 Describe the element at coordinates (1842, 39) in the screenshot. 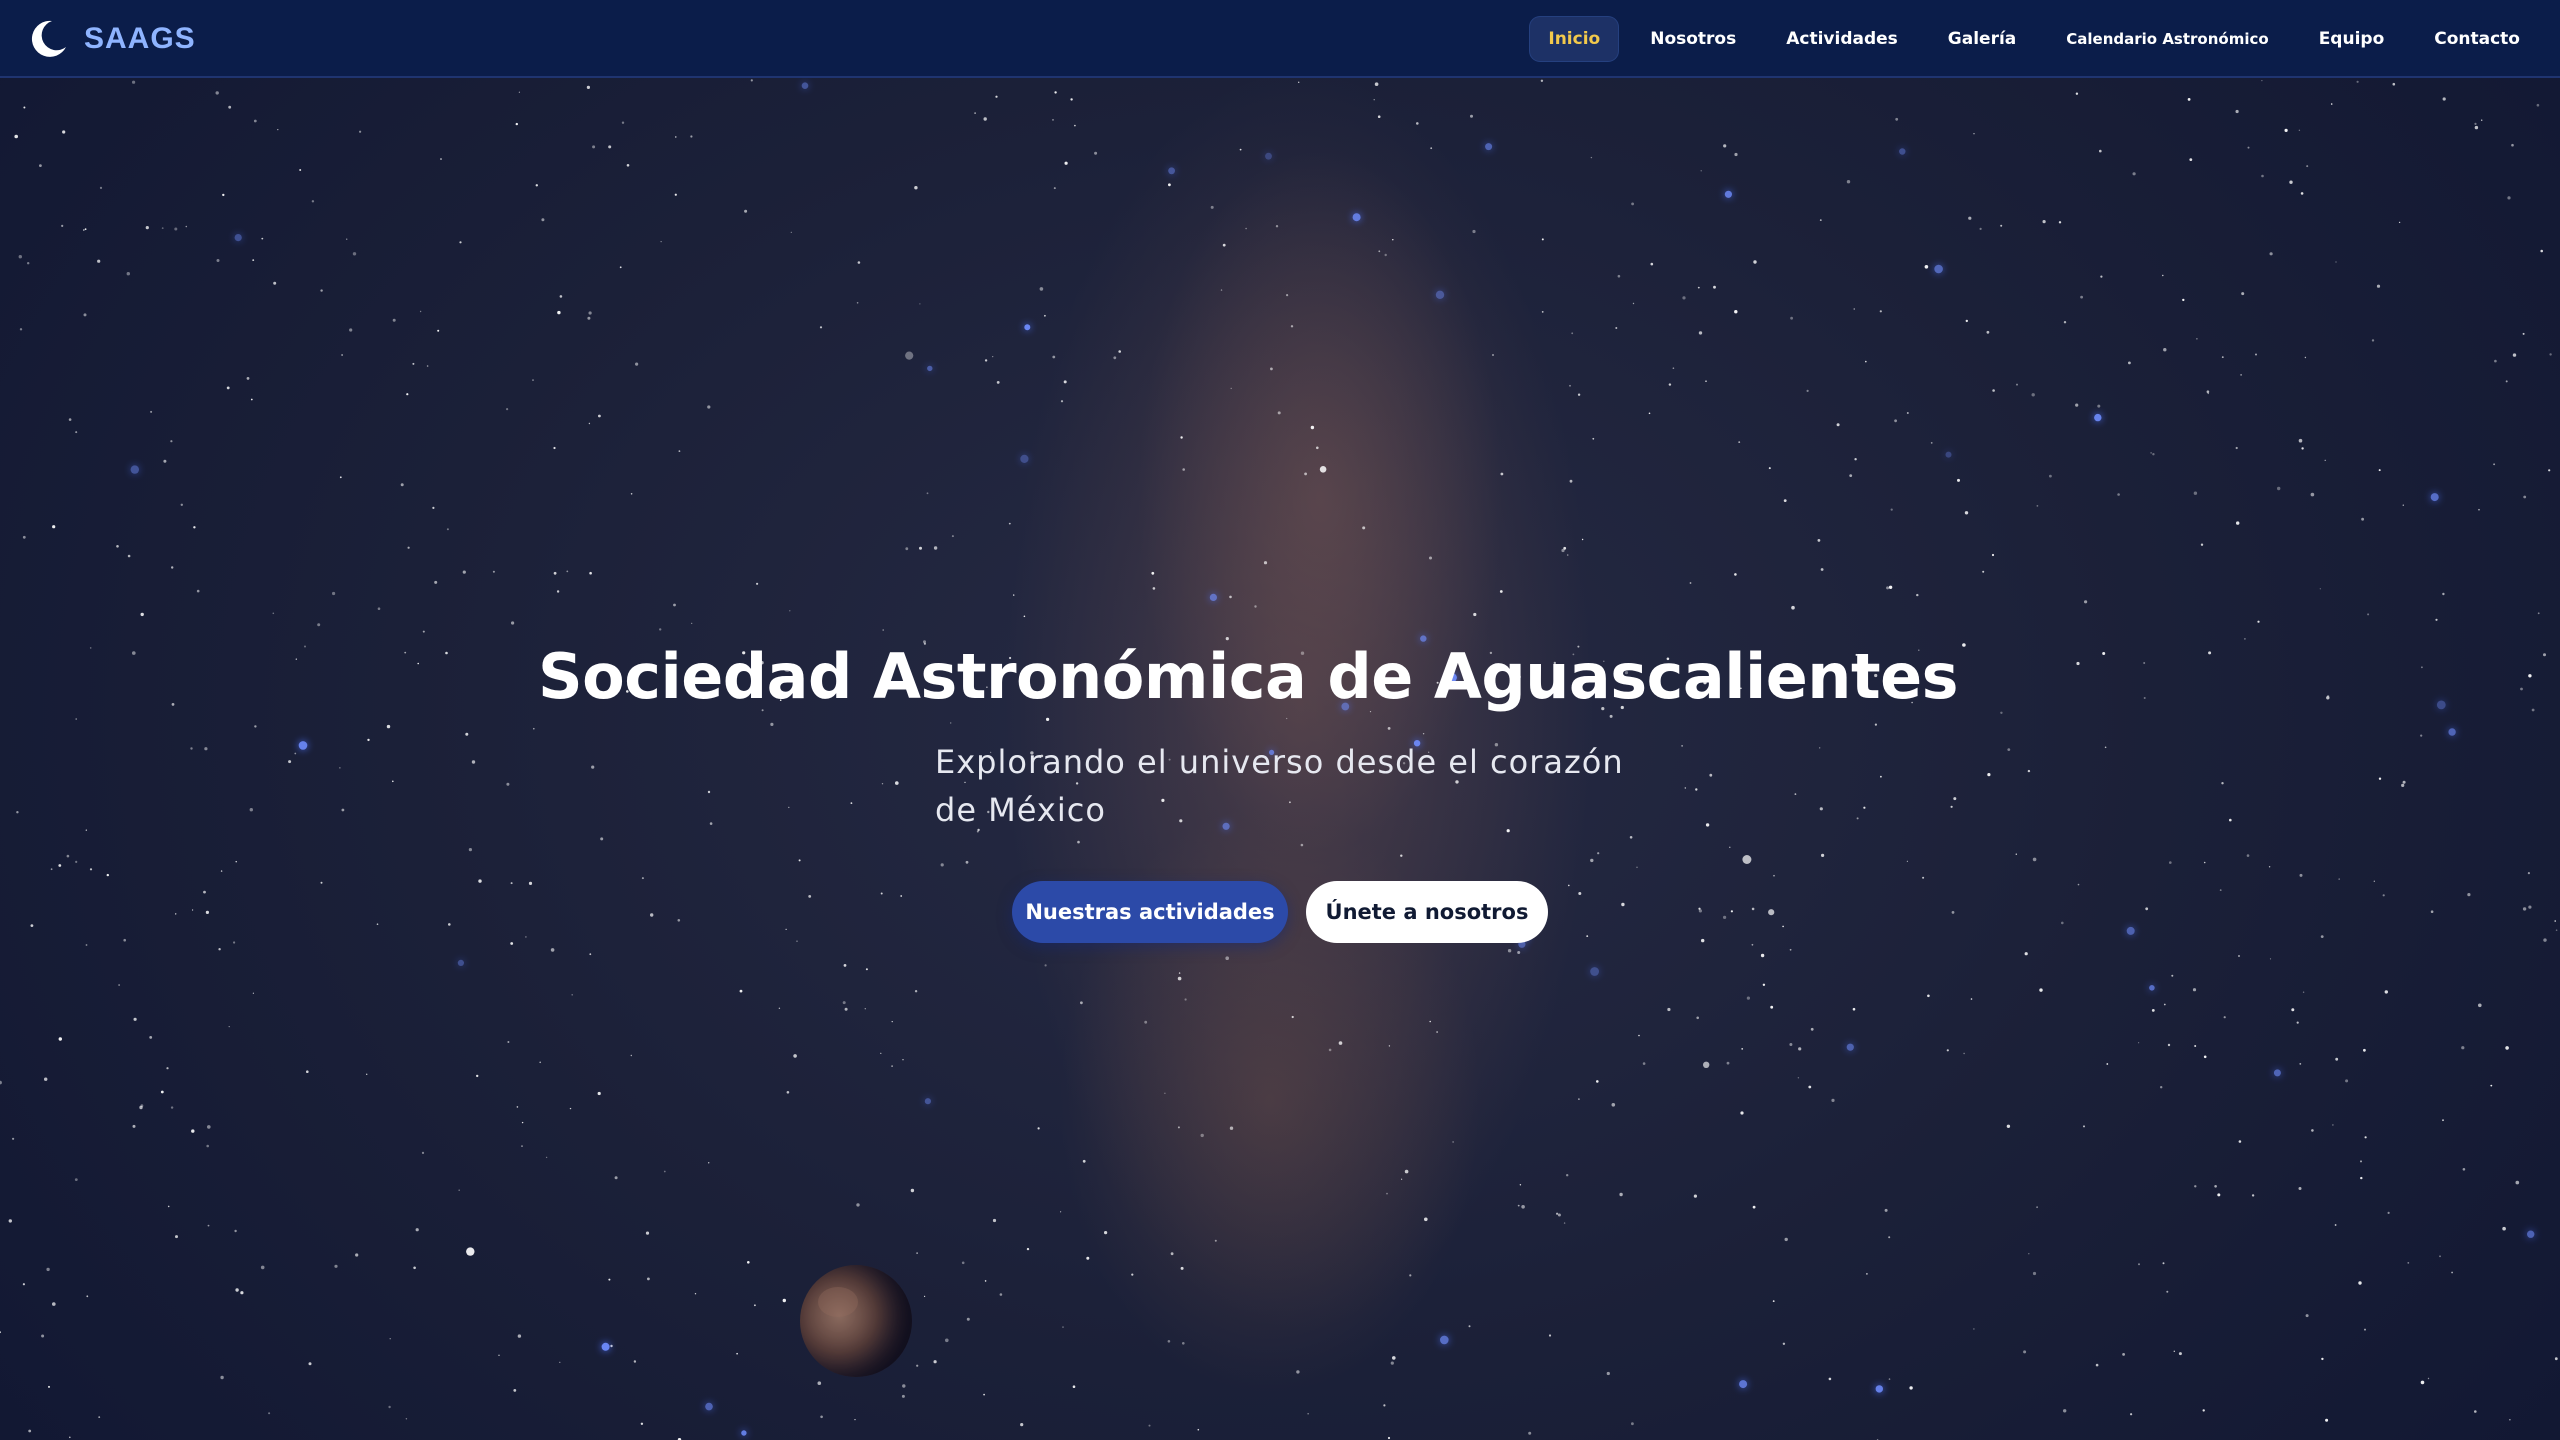

I see `nav-item-actividades: Actividades` at that location.